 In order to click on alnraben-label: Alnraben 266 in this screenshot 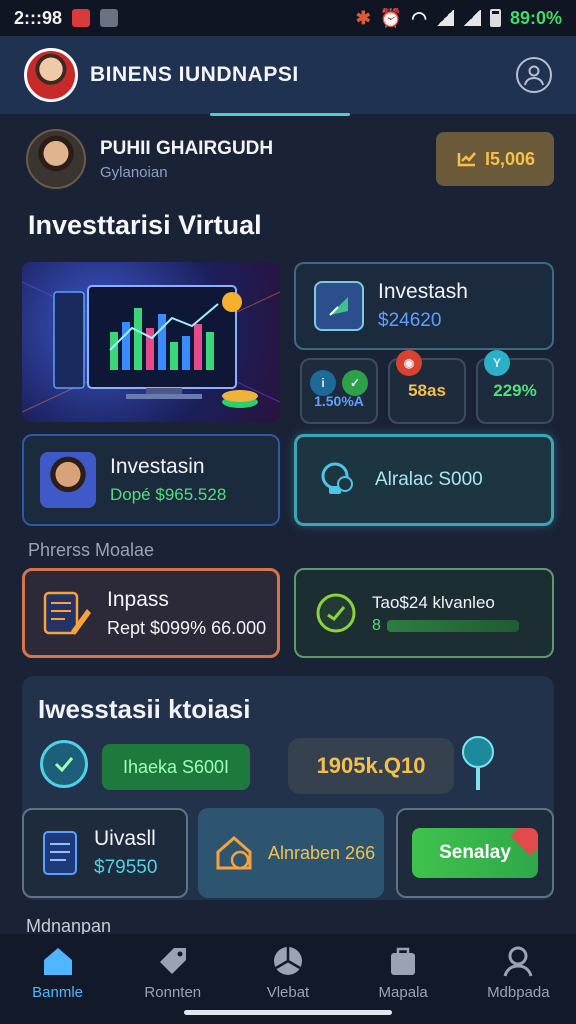, I will do `click(322, 852)`.